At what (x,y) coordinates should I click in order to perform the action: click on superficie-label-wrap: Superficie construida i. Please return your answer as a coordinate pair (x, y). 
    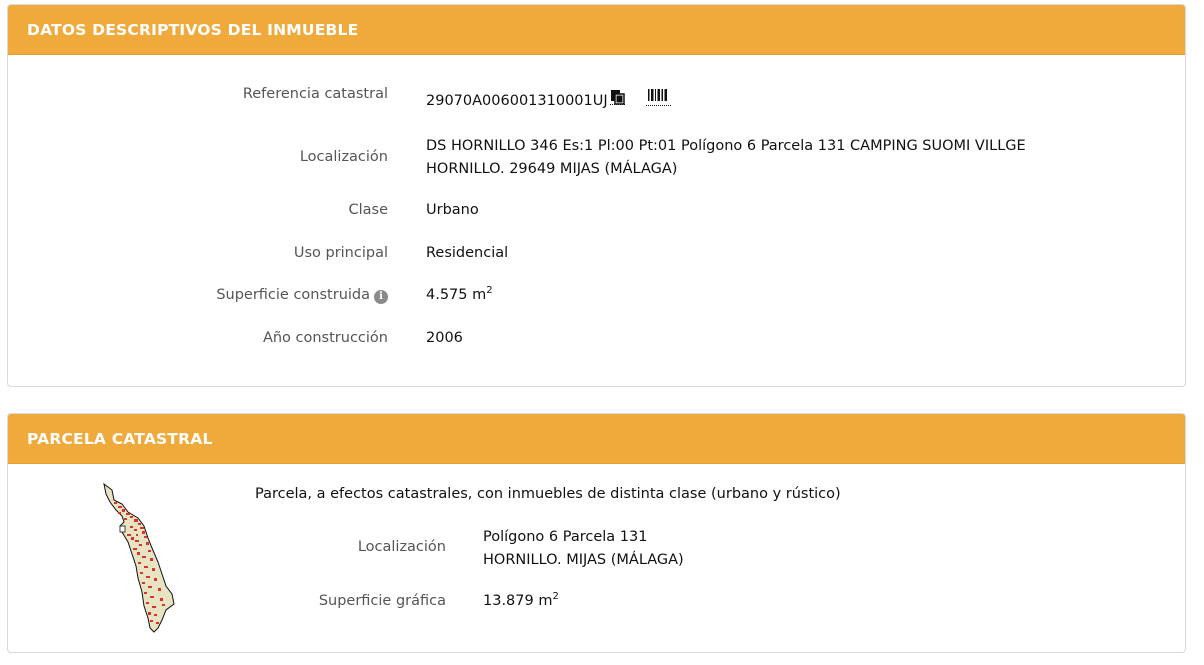
    Looking at the image, I should click on (302, 295).